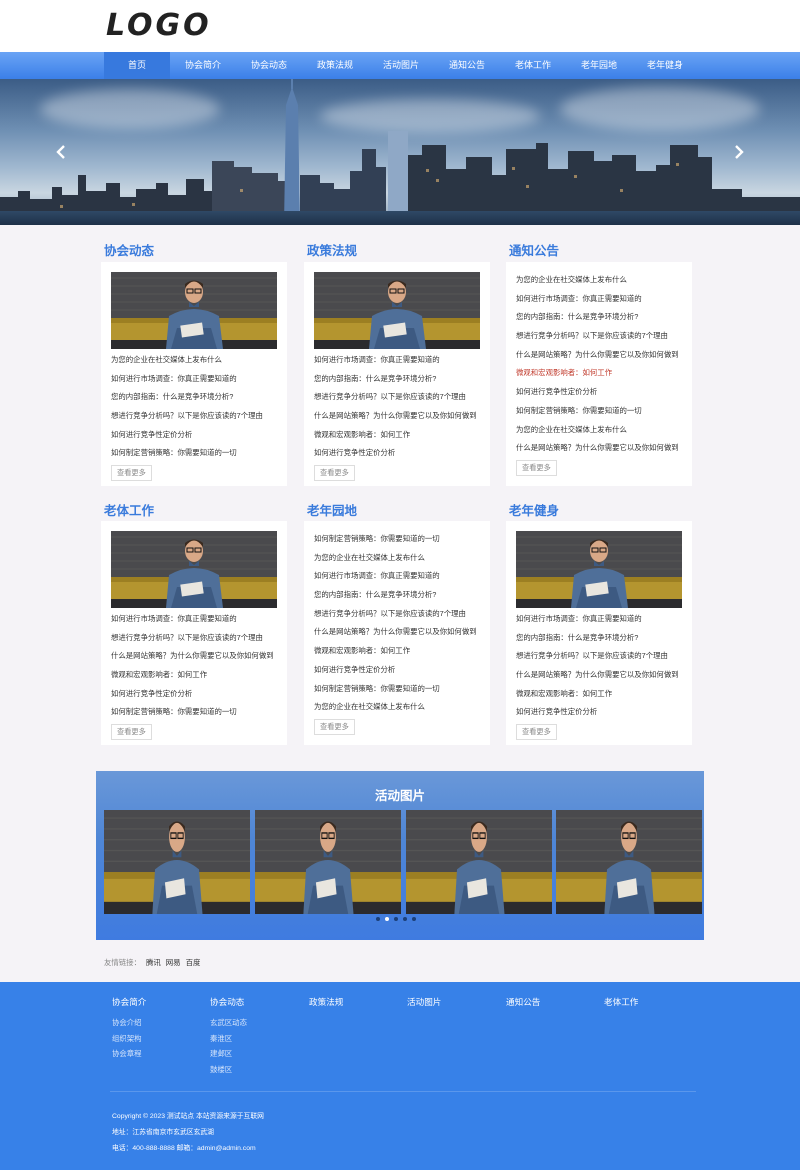 This screenshot has width=800, height=1170. I want to click on friend-link: 腾讯, so click(153, 962).